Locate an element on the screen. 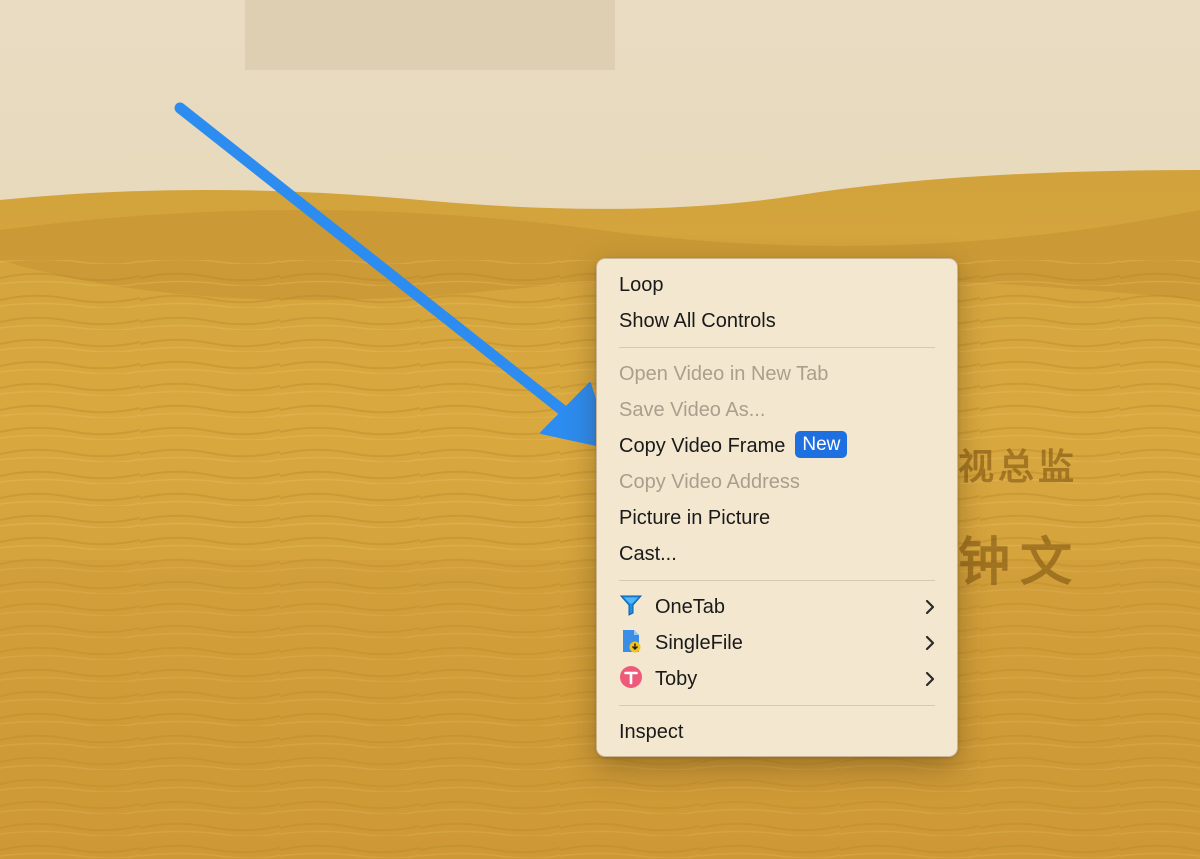  video-subtitle-line-2: 钟文 is located at coordinates (1020, 562).